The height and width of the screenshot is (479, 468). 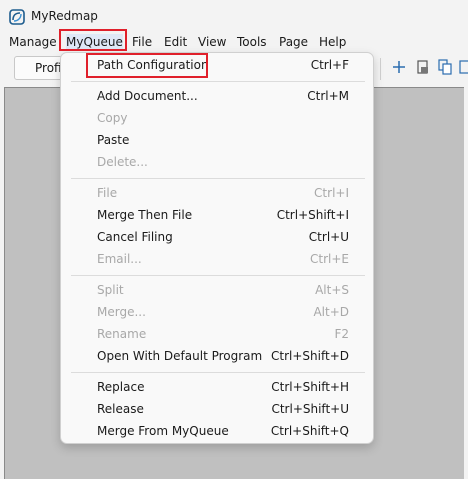 What do you see at coordinates (212, 42) in the screenshot?
I see `menu-view: View` at bounding box center [212, 42].